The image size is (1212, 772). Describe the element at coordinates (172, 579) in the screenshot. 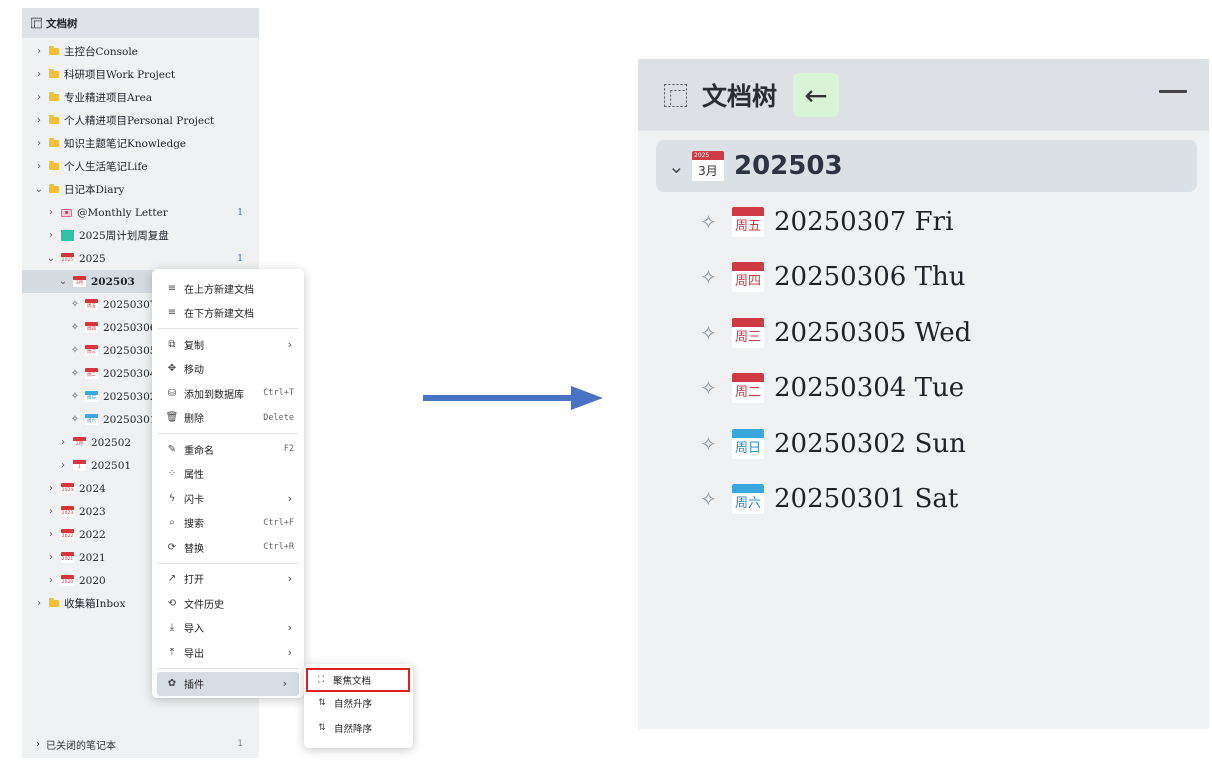

I see `menu-item-icon: ↗` at that location.